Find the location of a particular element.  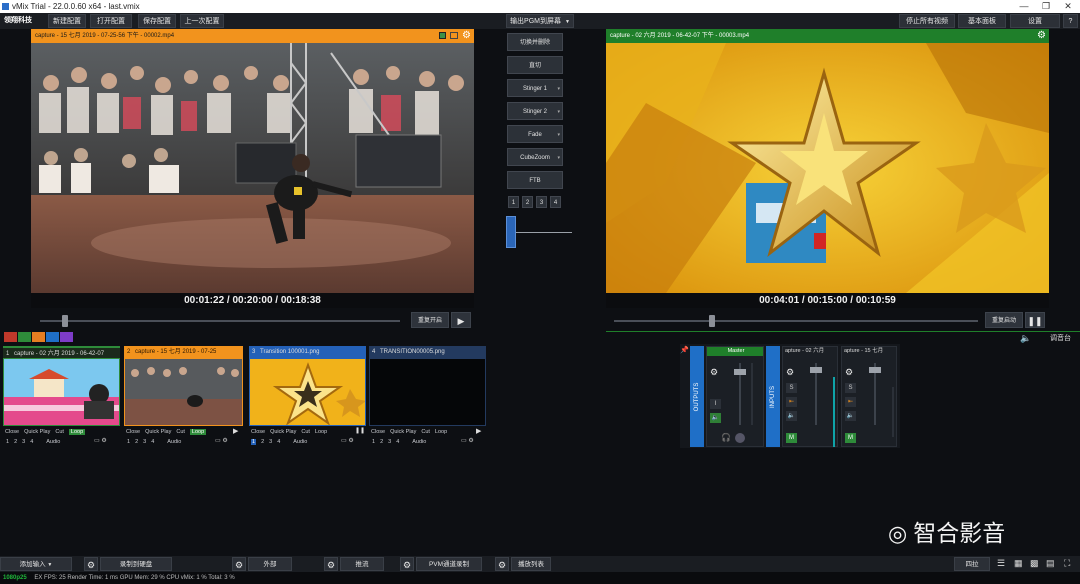

input-2-audio-button: Audio is located at coordinates (174, 442).